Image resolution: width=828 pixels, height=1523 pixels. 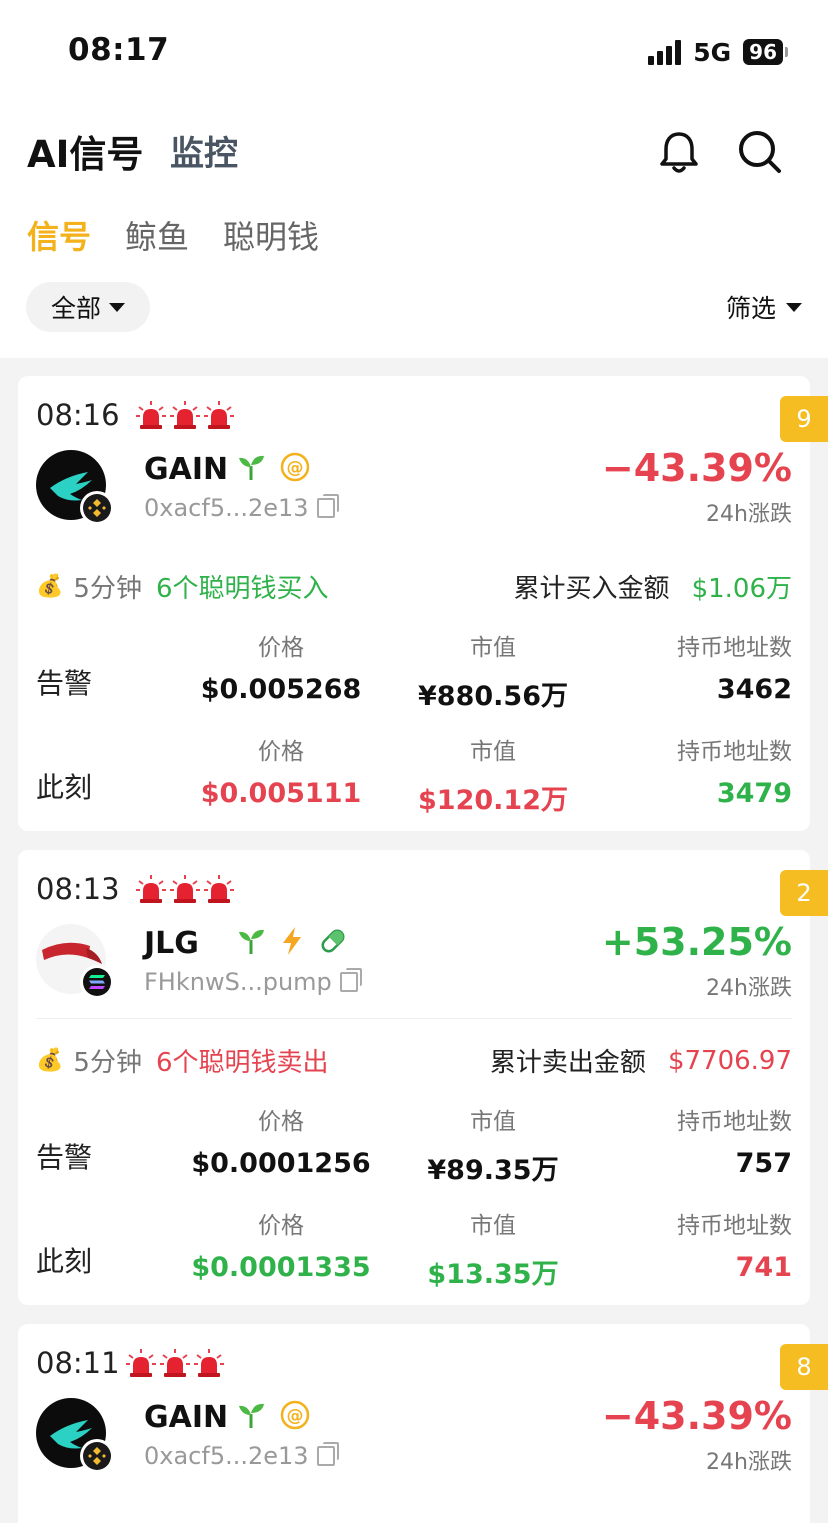 I want to click on price-change: +53.25%, so click(x=696, y=942).